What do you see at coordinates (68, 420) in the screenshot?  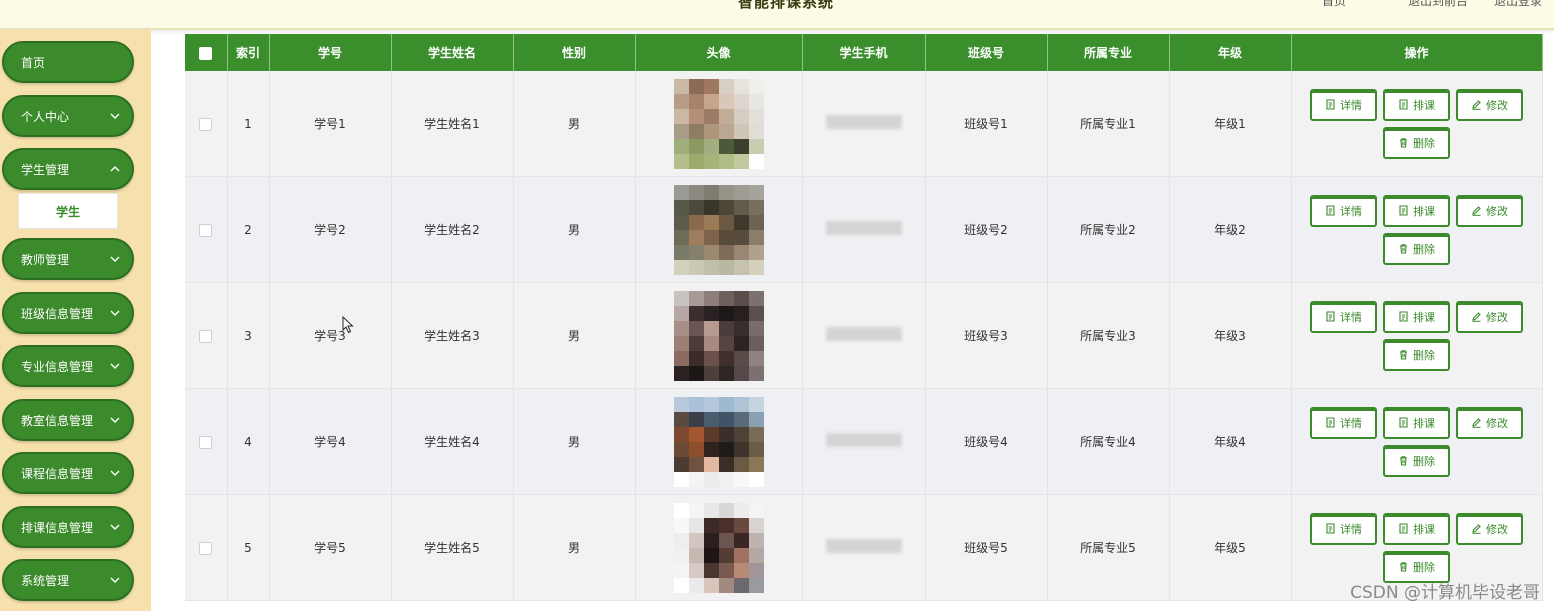 I see `sidebar-item-classroom-info: 教室信息管理` at bounding box center [68, 420].